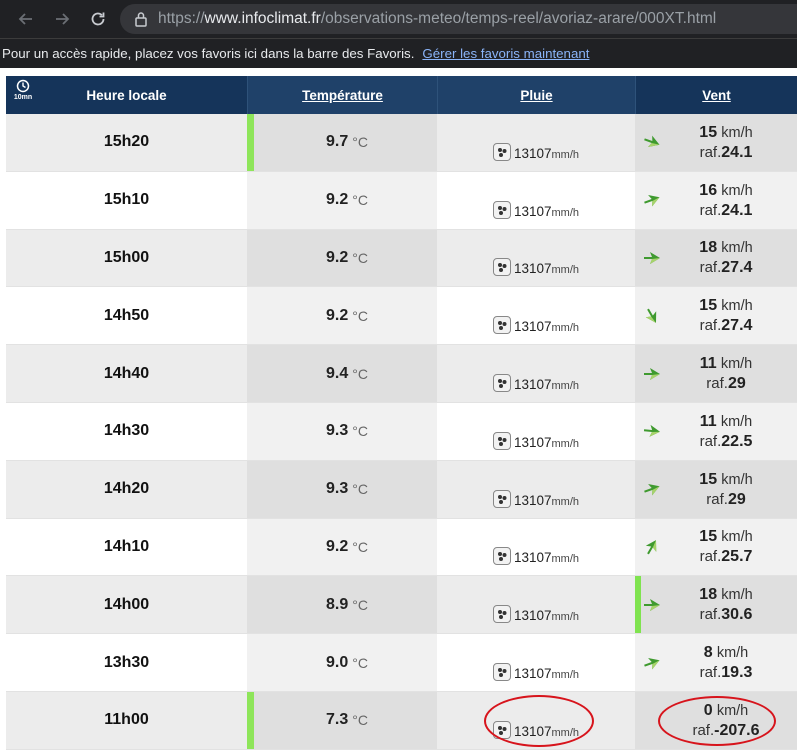  What do you see at coordinates (716, 720) in the screenshot?
I see `cell-wind: 0 km/h raf.-207.6` at bounding box center [716, 720].